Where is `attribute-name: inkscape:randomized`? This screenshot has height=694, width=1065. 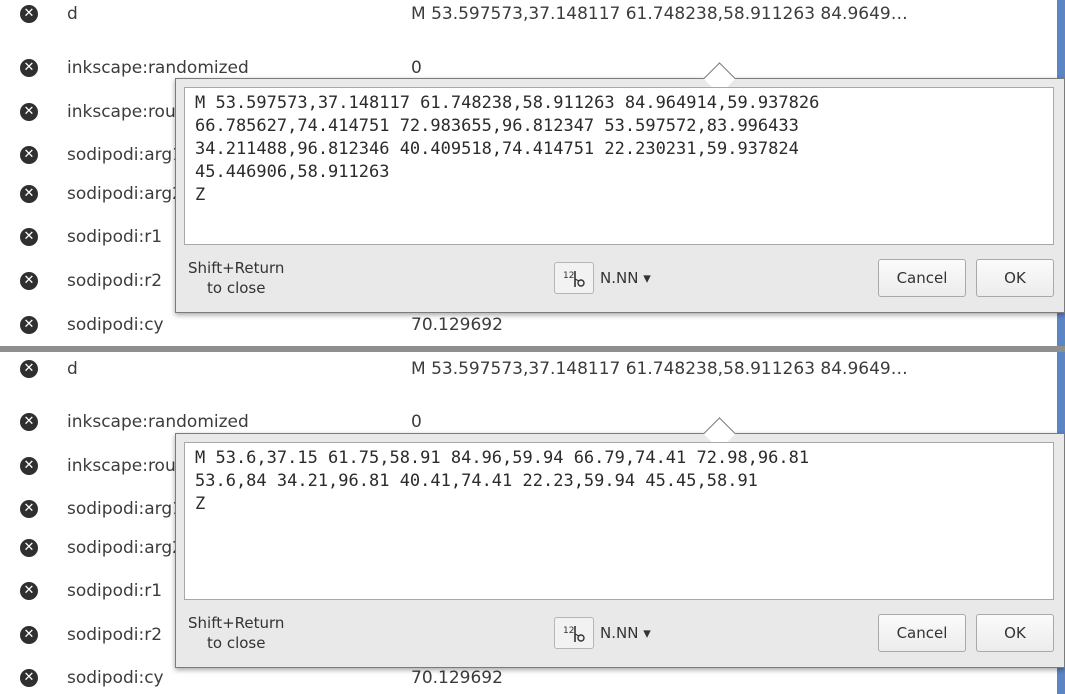
attribute-name: inkscape:randomized is located at coordinates (158, 422).